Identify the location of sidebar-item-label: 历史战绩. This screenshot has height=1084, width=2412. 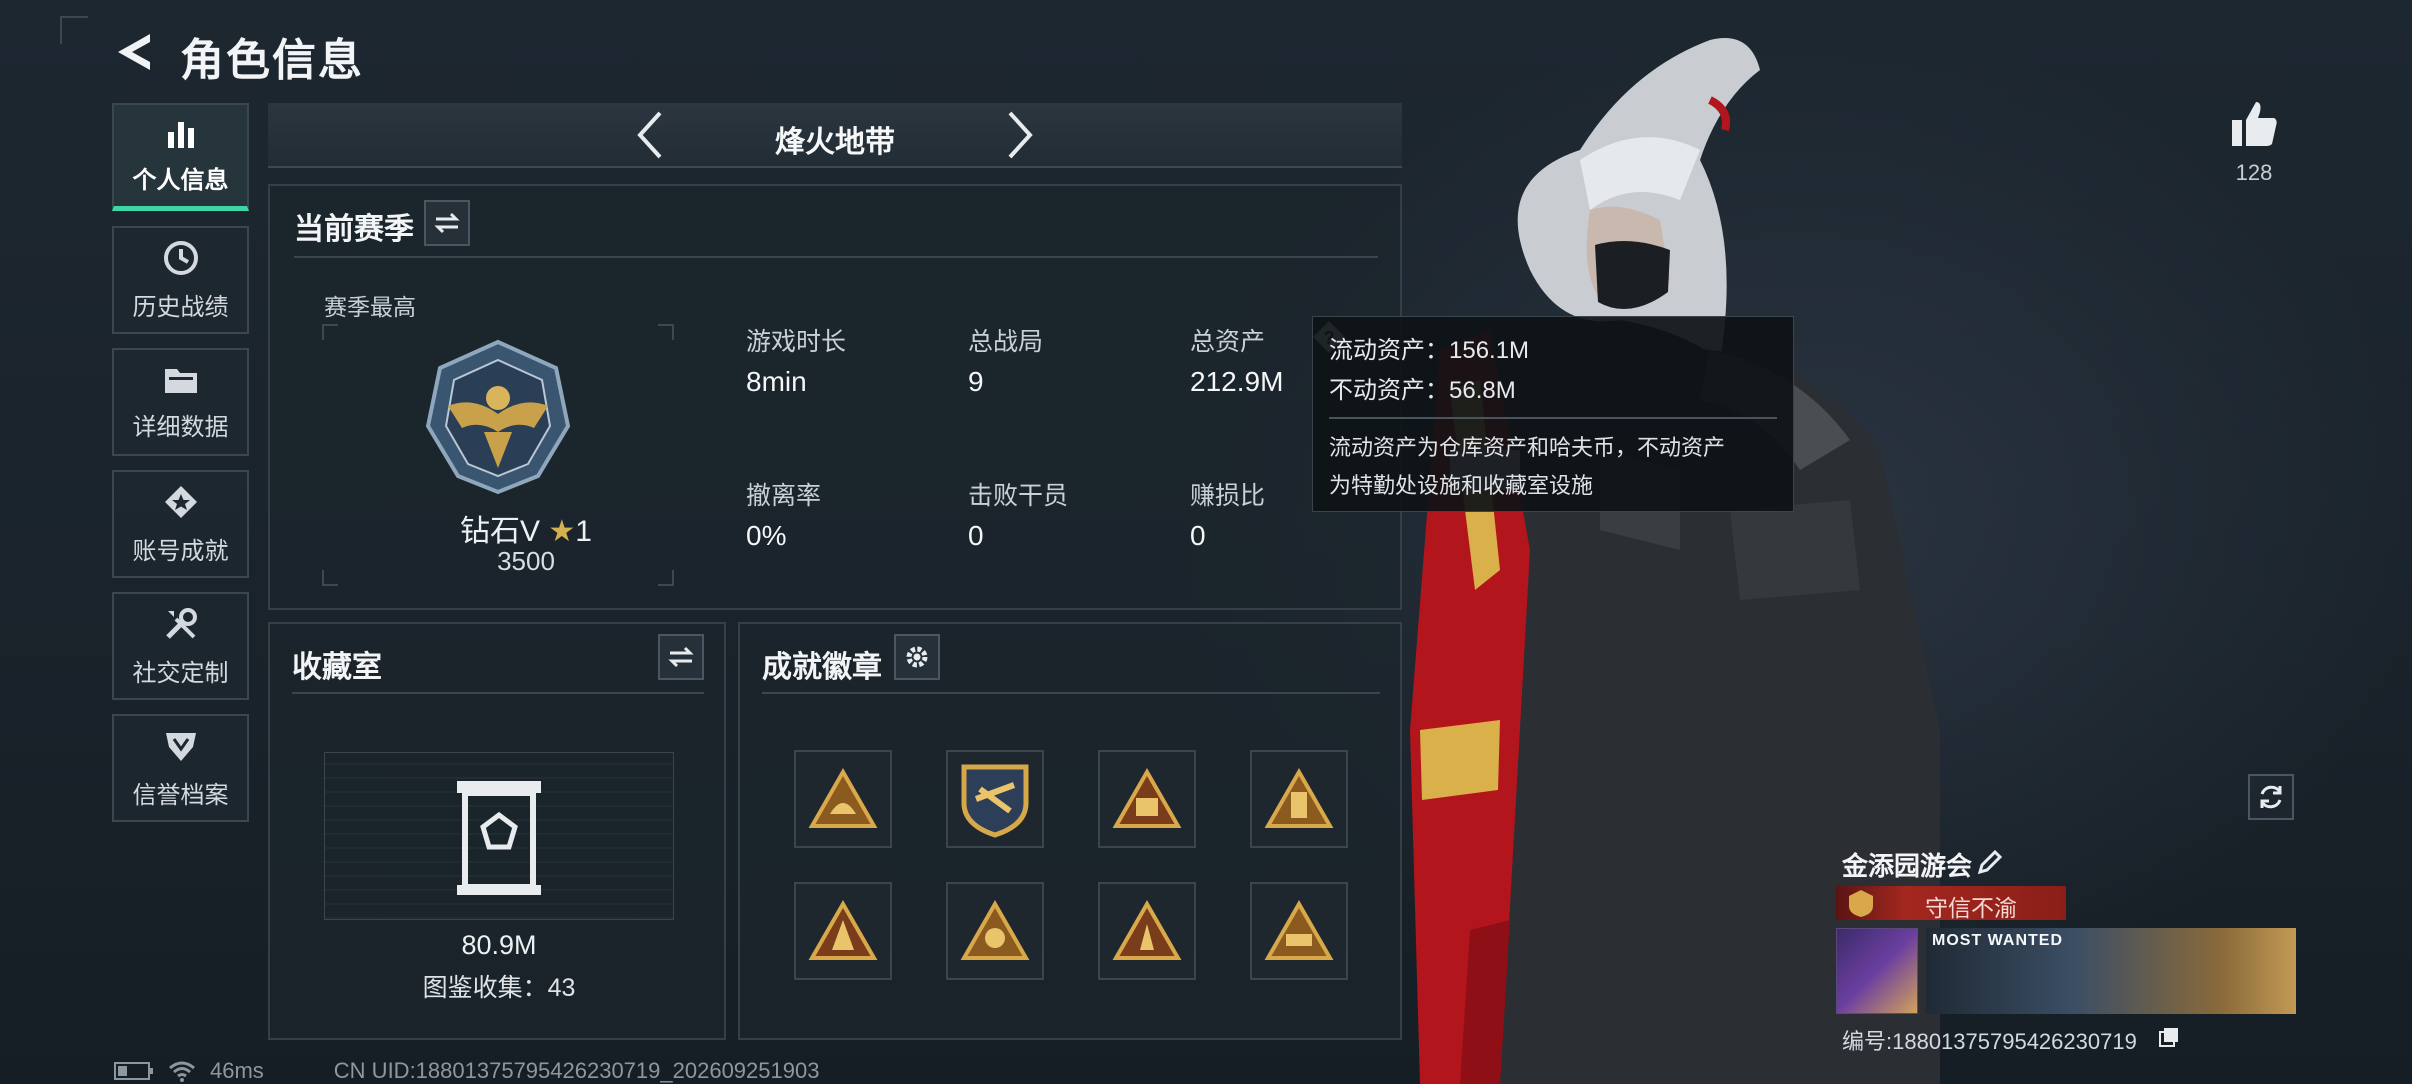
(180, 307).